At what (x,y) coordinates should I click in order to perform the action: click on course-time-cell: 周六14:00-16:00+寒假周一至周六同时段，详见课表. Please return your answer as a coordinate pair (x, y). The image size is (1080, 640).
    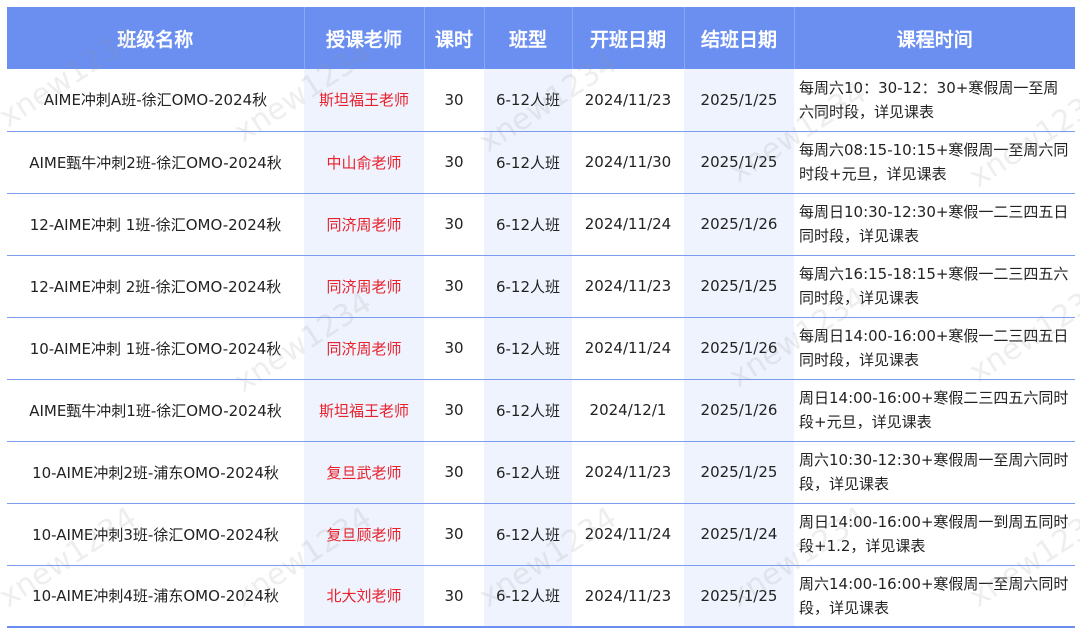
    Looking at the image, I should click on (934, 596).